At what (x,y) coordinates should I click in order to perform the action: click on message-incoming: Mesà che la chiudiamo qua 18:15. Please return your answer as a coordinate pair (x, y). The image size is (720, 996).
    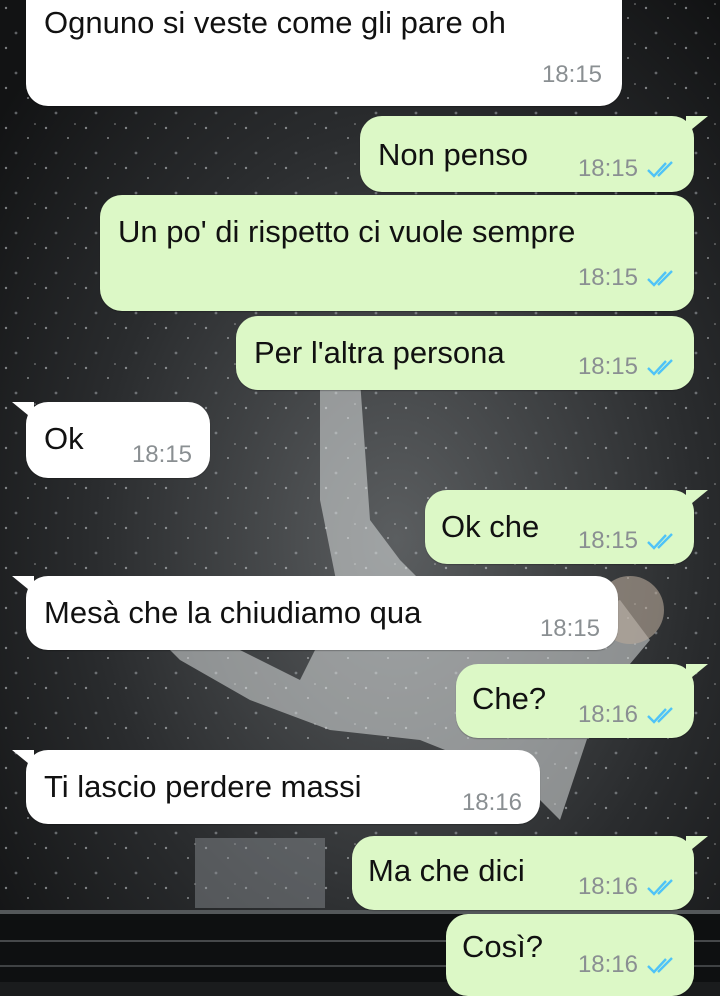
    Looking at the image, I should click on (315, 613).